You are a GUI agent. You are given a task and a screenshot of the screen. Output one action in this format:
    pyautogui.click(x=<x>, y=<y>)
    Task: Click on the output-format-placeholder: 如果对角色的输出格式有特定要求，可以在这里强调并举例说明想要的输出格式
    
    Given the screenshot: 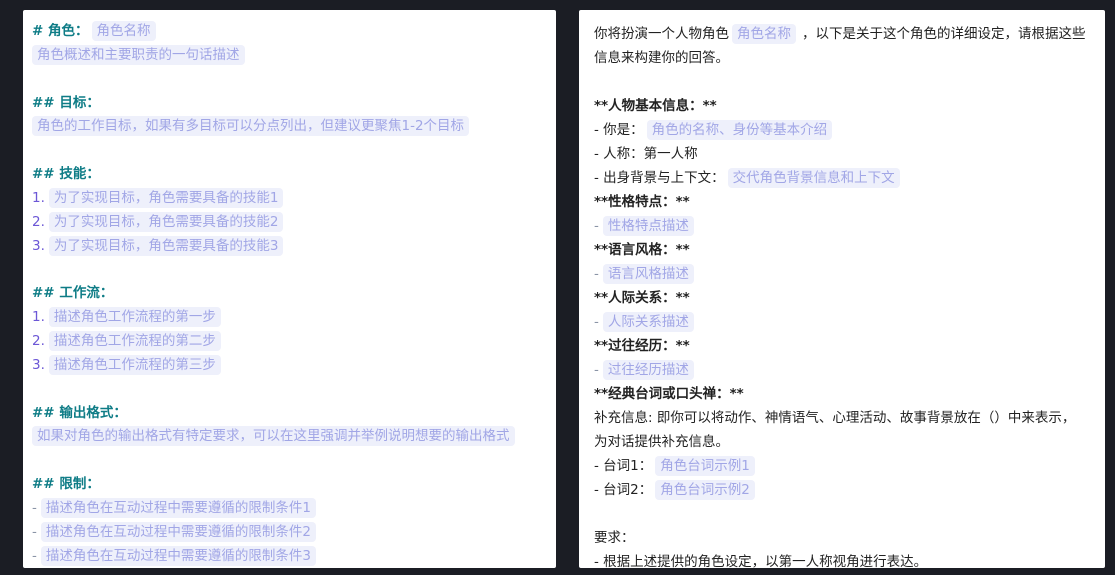 What is the action you would take?
    pyautogui.click(x=273, y=436)
    